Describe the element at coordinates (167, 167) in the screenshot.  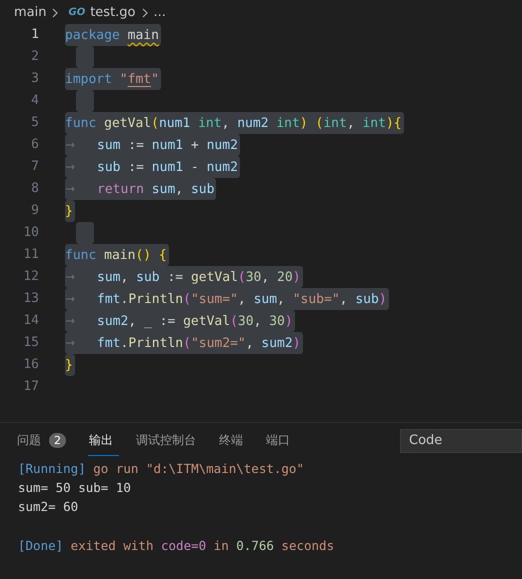
I see `code-line: sub := num1 - num2` at that location.